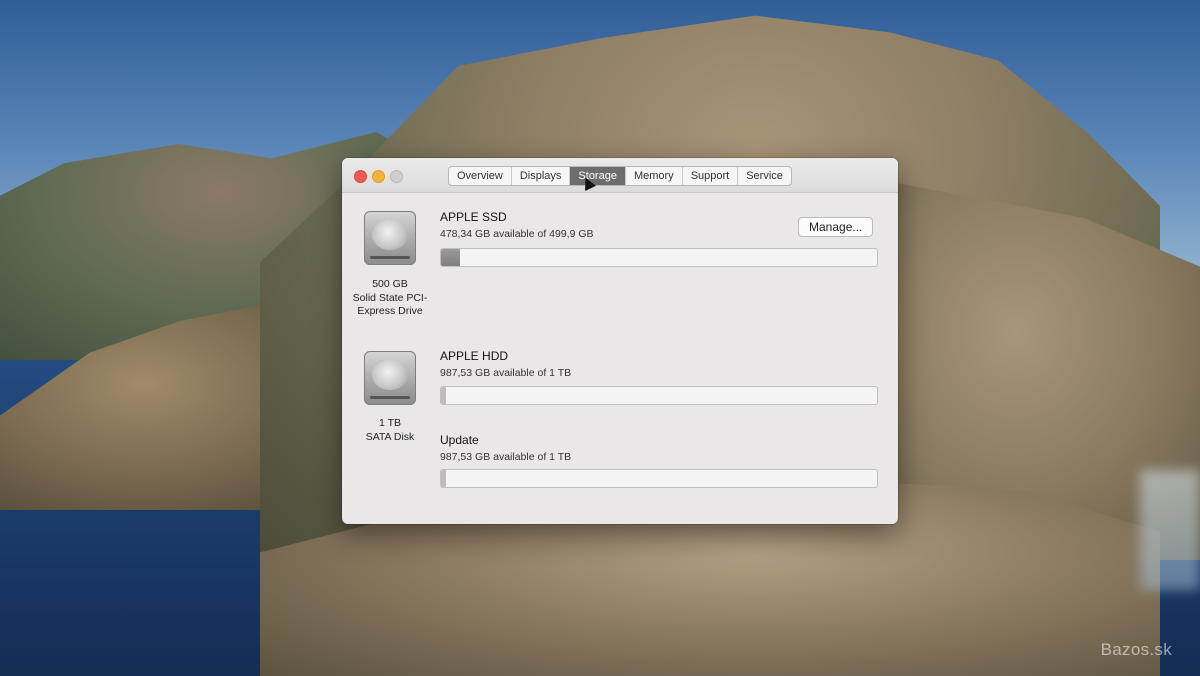 The image size is (1200, 676). What do you see at coordinates (390, 311) in the screenshot?
I see `drive-type: Express Drive` at bounding box center [390, 311].